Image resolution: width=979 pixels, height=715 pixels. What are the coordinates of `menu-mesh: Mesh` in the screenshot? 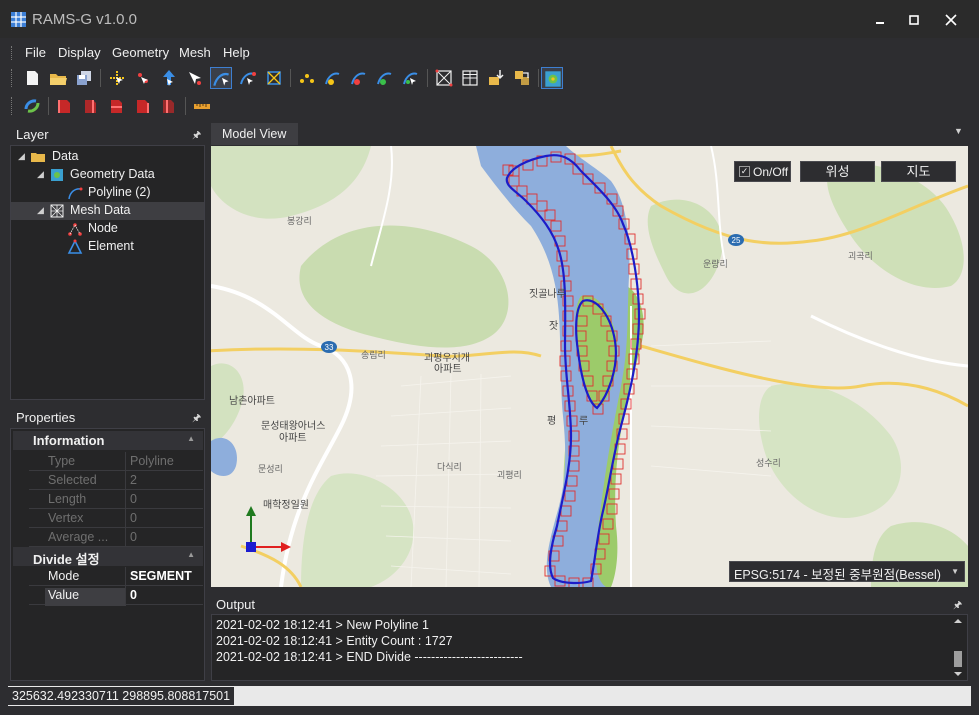 It's located at (195, 52).